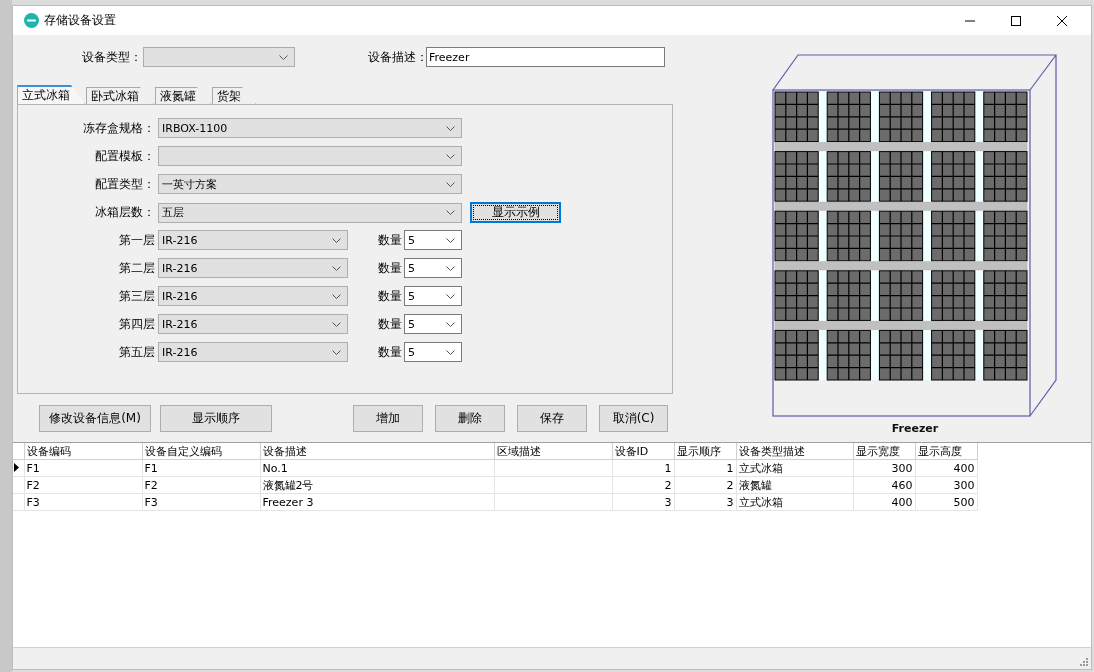  I want to click on table-cell: 液氮罐2号, so click(288, 485).